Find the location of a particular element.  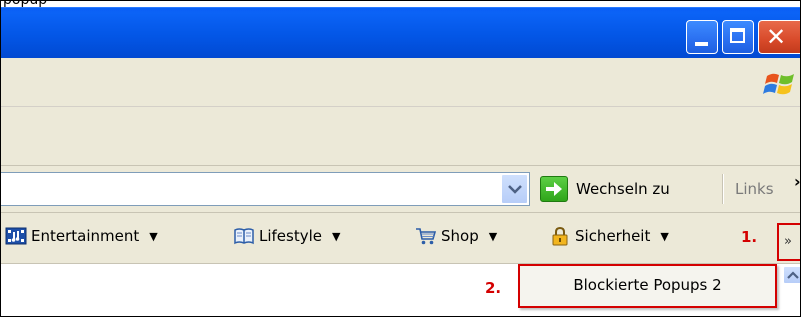

separator is located at coordinates (723, 189).